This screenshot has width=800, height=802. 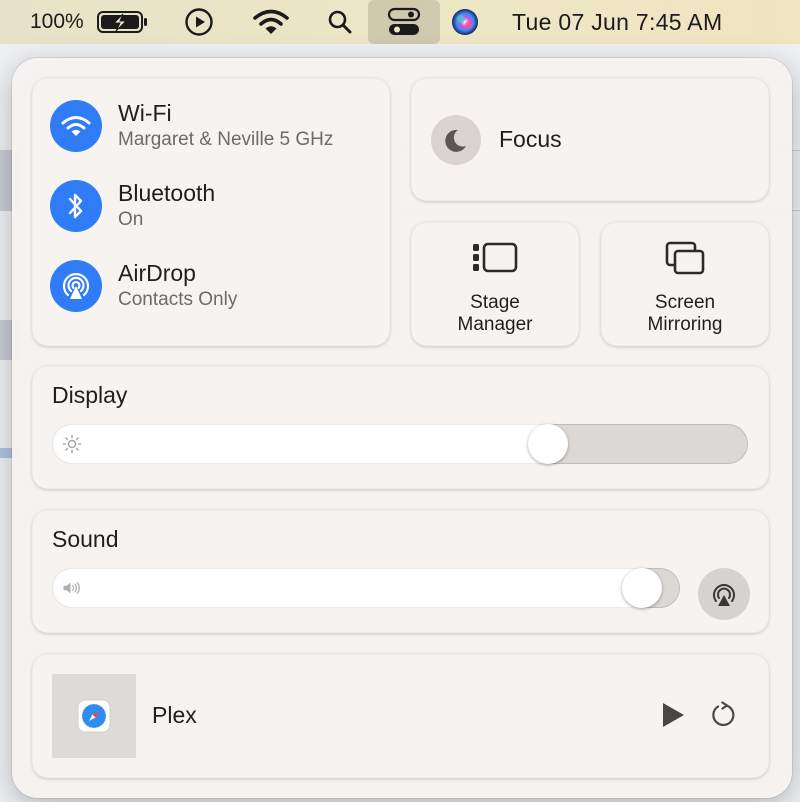 What do you see at coordinates (685, 258) in the screenshot?
I see `screen-mirroring-icon` at bounding box center [685, 258].